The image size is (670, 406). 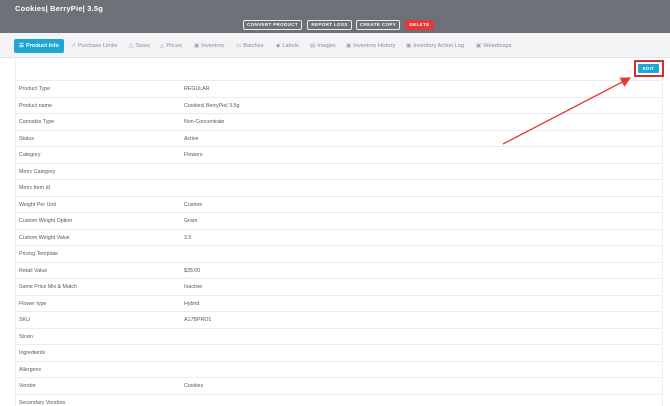 I want to click on tab-label: Images, so click(x=326, y=46).